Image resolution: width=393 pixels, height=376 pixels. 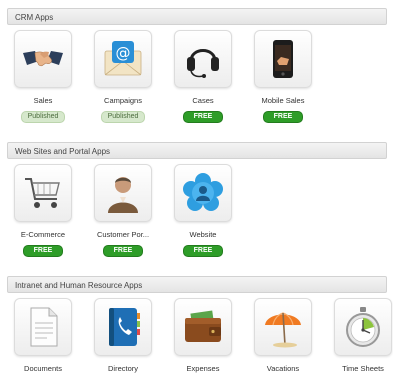 I want to click on app-tile-website: Website FREE, so click(x=203, y=210).